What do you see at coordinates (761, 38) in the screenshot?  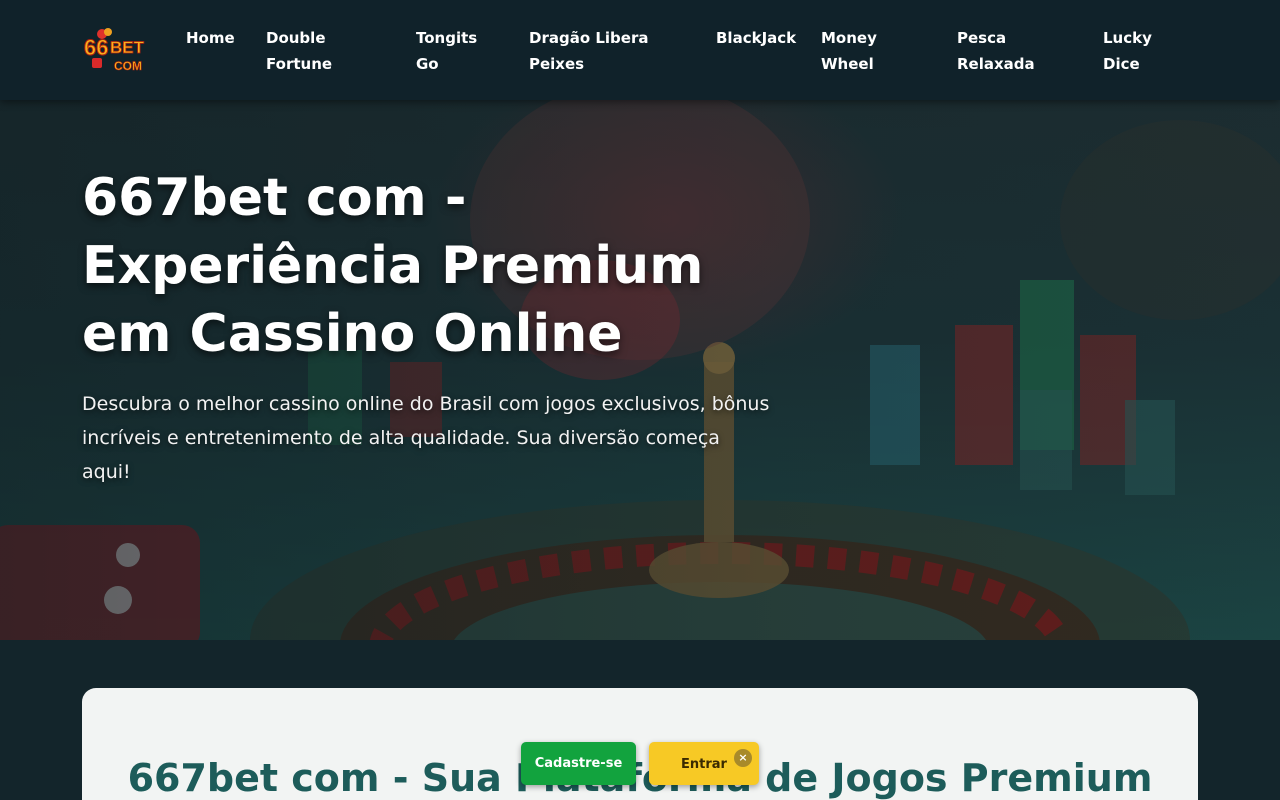 I see `nav-blackjack: BlackJack` at bounding box center [761, 38].